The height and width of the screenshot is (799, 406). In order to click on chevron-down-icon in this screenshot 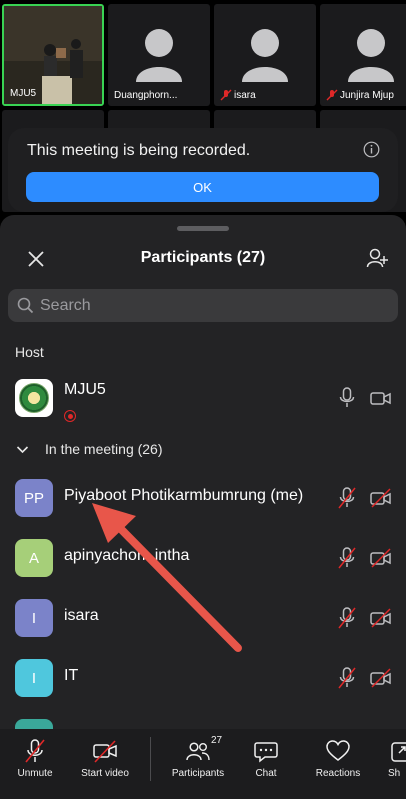, I will do `click(22, 449)`.